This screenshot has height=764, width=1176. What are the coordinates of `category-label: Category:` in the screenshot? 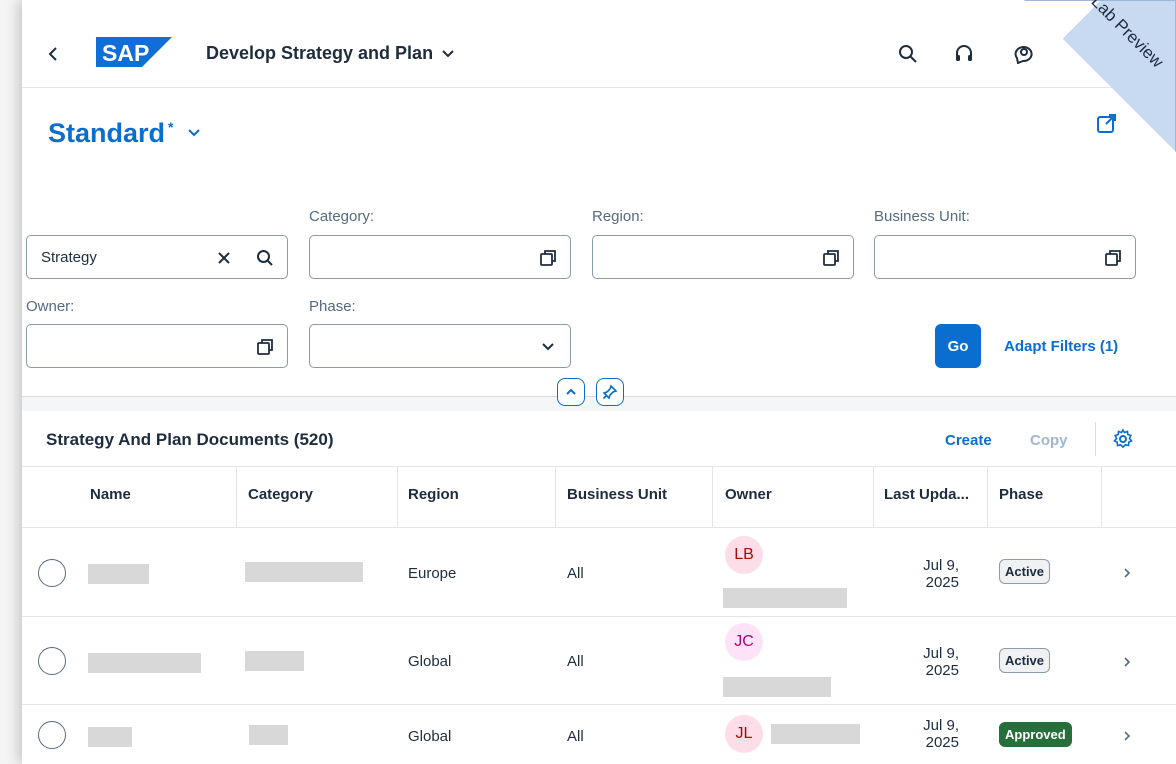 It's located at (342, 216).